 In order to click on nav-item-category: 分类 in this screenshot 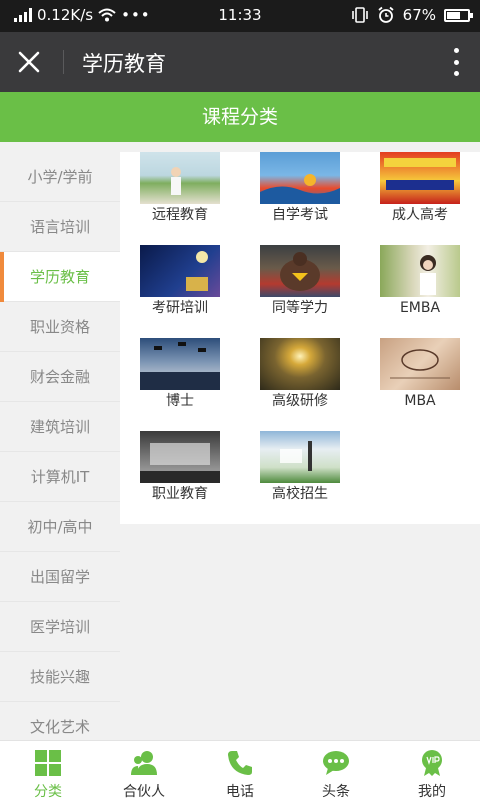, I will do `click(48, 770)`.